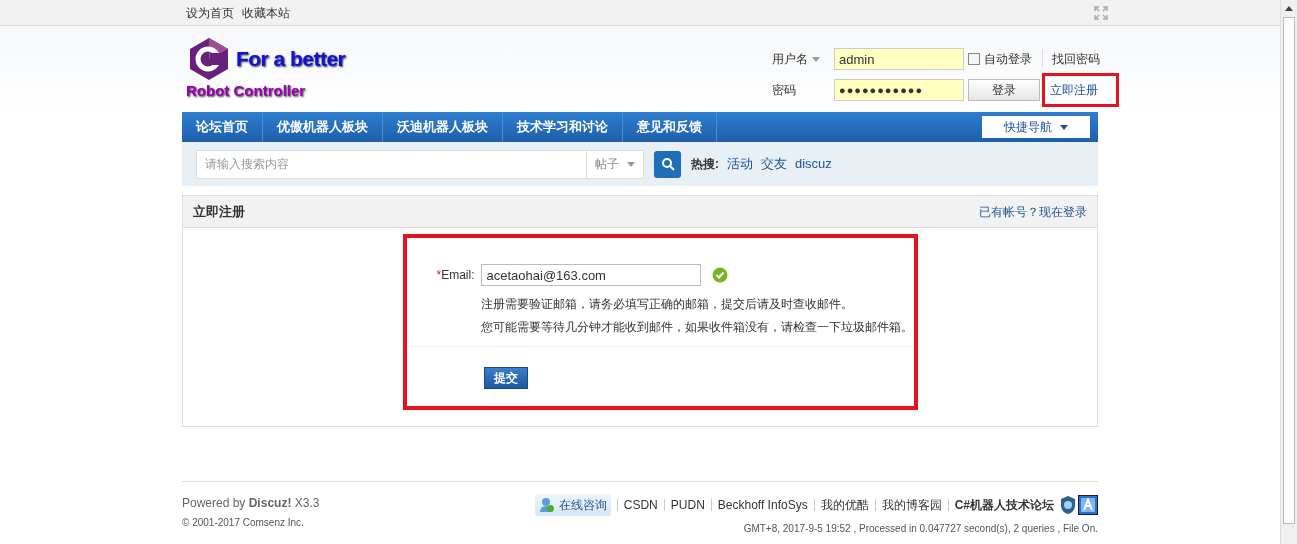  What do you see at coordinates (974, 59) in the screenshot?
I see `auto-login-checkbox` at bounding box center [974, 59].